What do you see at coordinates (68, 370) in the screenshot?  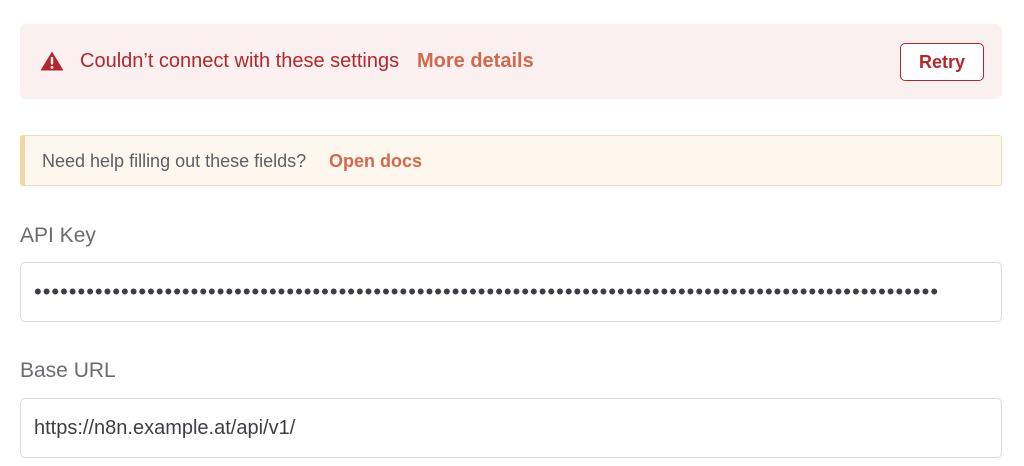 I see `base-url-label: Base URL` at bounding box center [68, 370].